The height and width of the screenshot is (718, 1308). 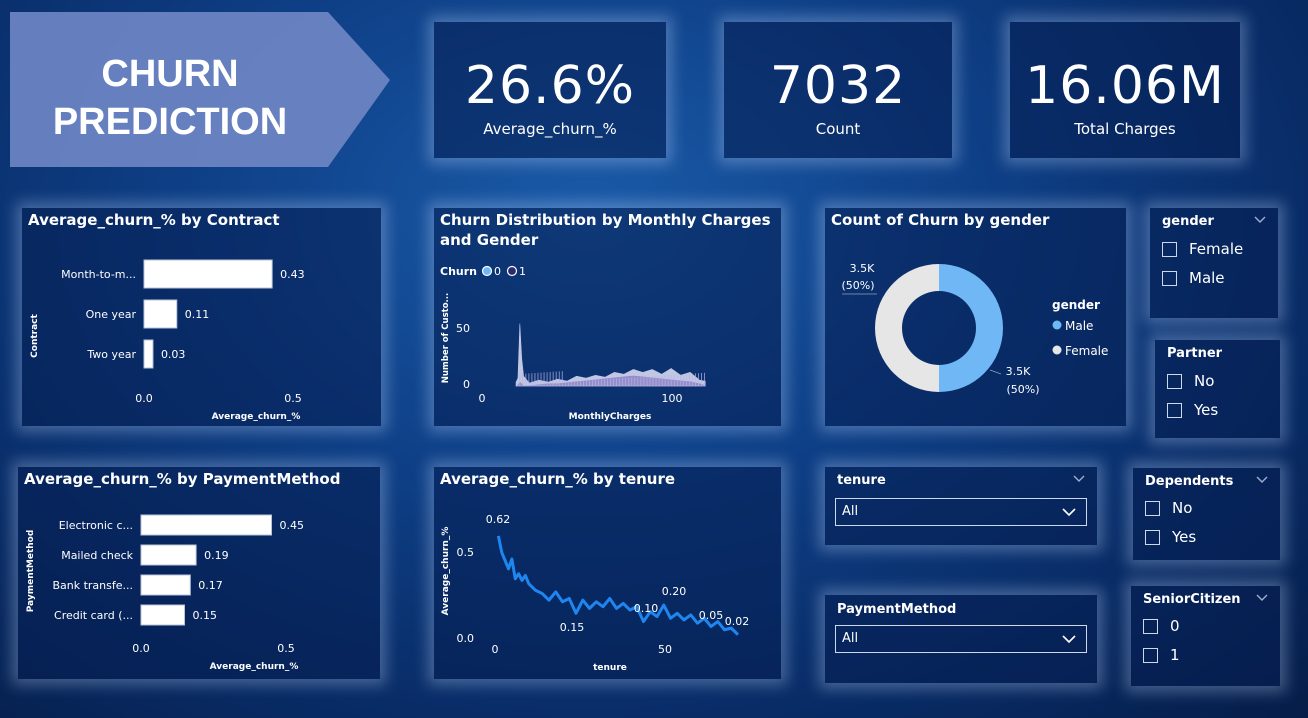 I want to click on payment-method-dropdown: All, so click(x=961, y=639).